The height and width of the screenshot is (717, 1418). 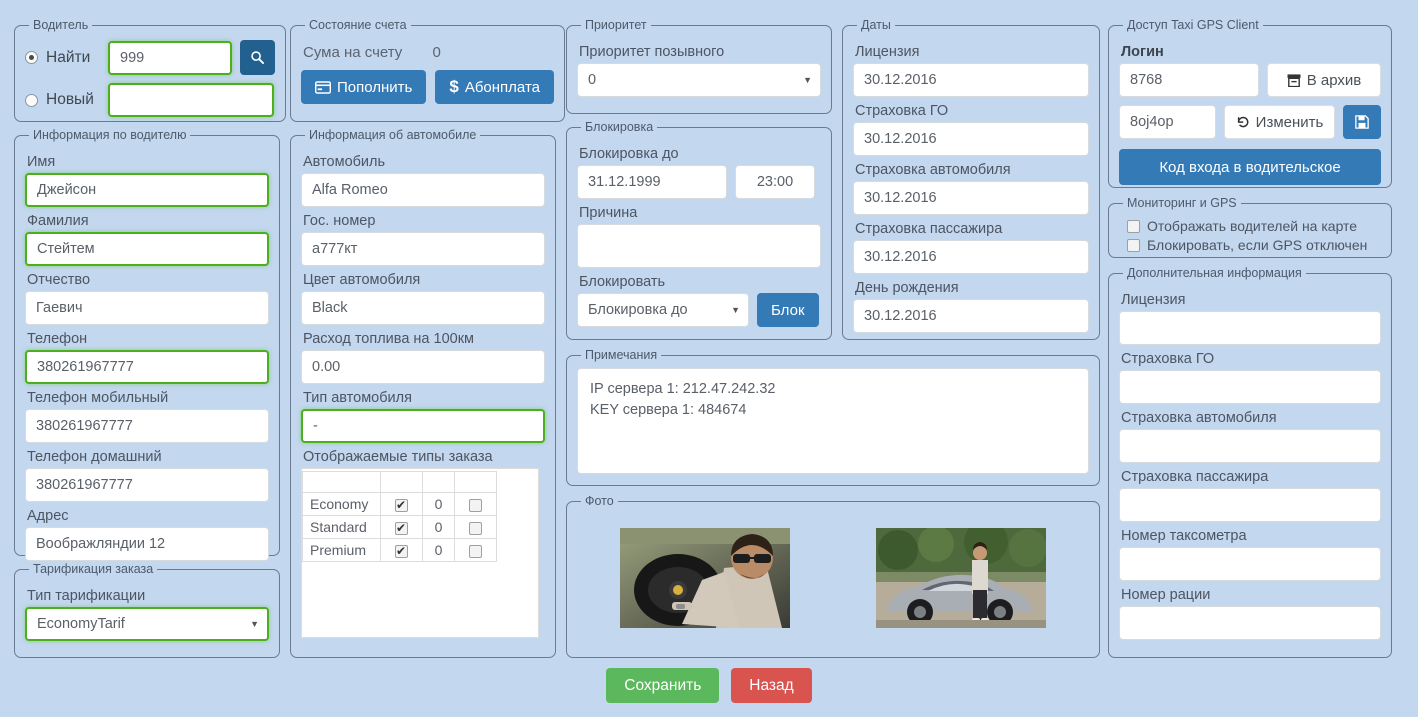 What do you see at coordinates (775, 182) in the screenshot?
I see `block-until-time-input: 23:00` at bounding box center [775, 182].